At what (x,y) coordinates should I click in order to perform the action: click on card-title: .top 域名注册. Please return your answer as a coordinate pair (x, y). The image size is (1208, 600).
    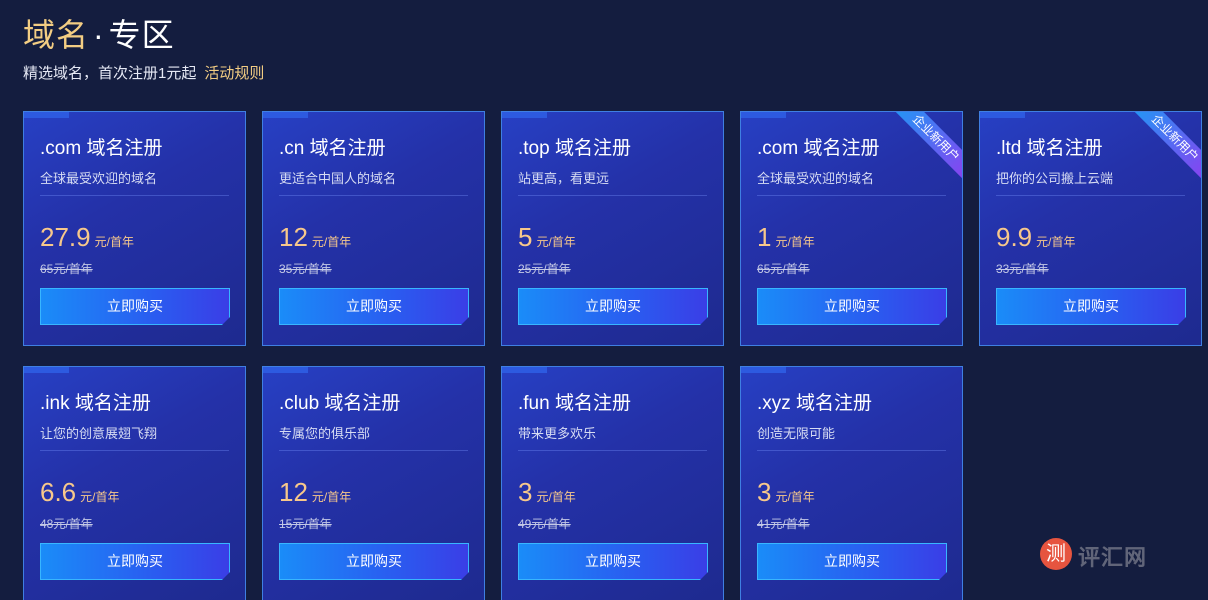
    Looking at the image, I should click on (574, 148).